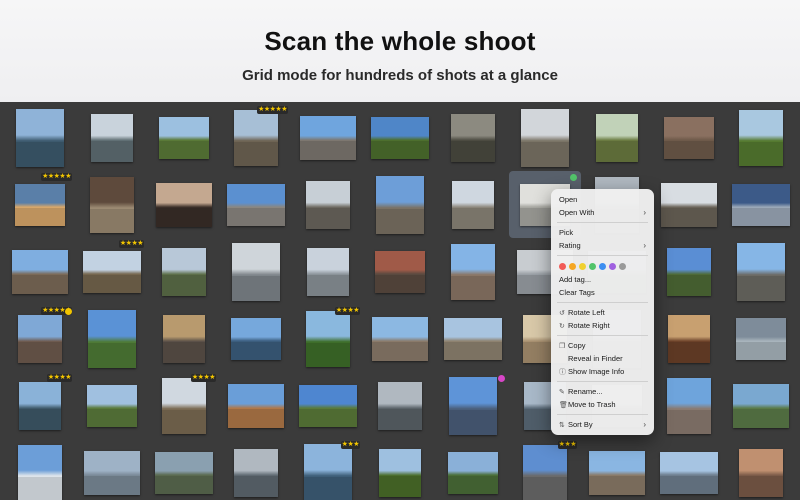 The width and height of the screenshot is (800, 500). I want to click on menu-item-open: Open, so click(602, 199).